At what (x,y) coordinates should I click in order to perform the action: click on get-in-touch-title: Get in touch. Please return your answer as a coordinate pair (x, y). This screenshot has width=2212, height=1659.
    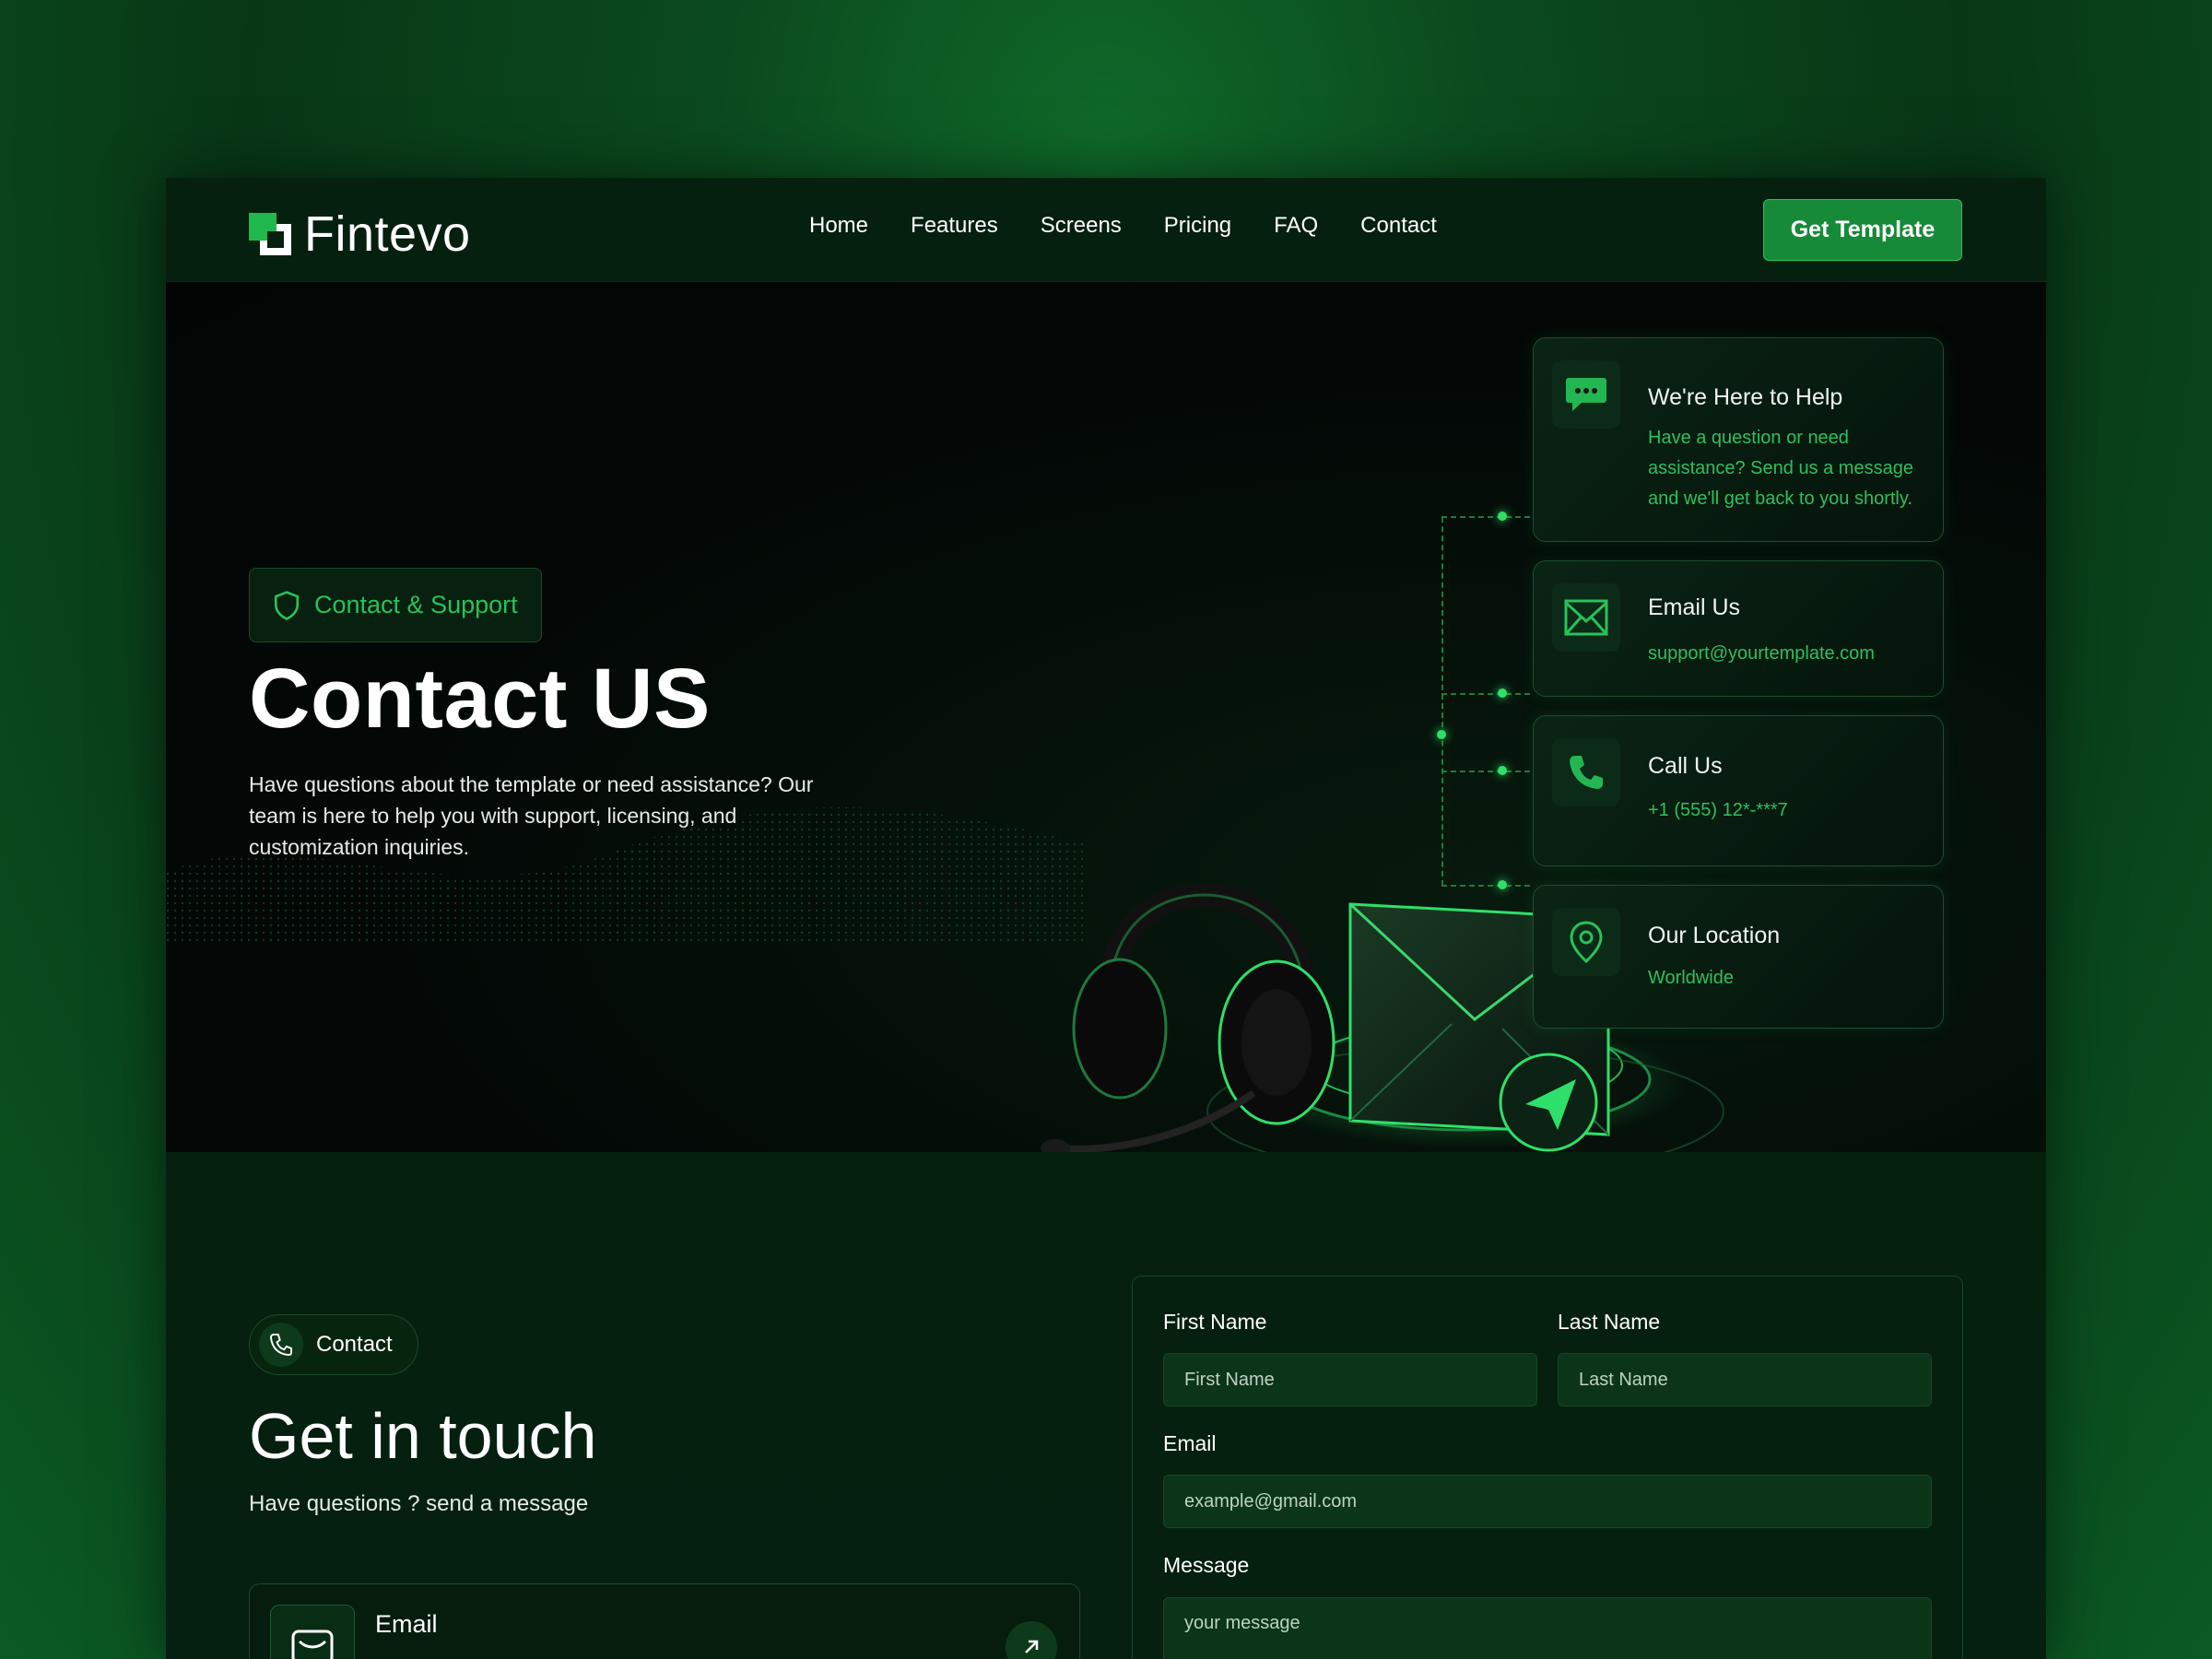
    Looking at the image, I should click on (423, 1436).